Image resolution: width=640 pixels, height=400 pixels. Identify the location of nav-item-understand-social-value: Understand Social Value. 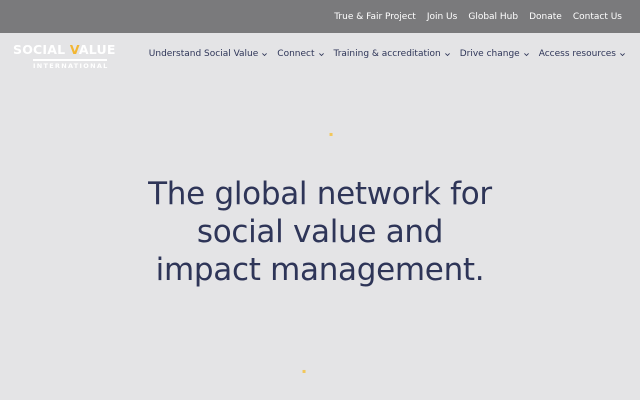
(209, 54).